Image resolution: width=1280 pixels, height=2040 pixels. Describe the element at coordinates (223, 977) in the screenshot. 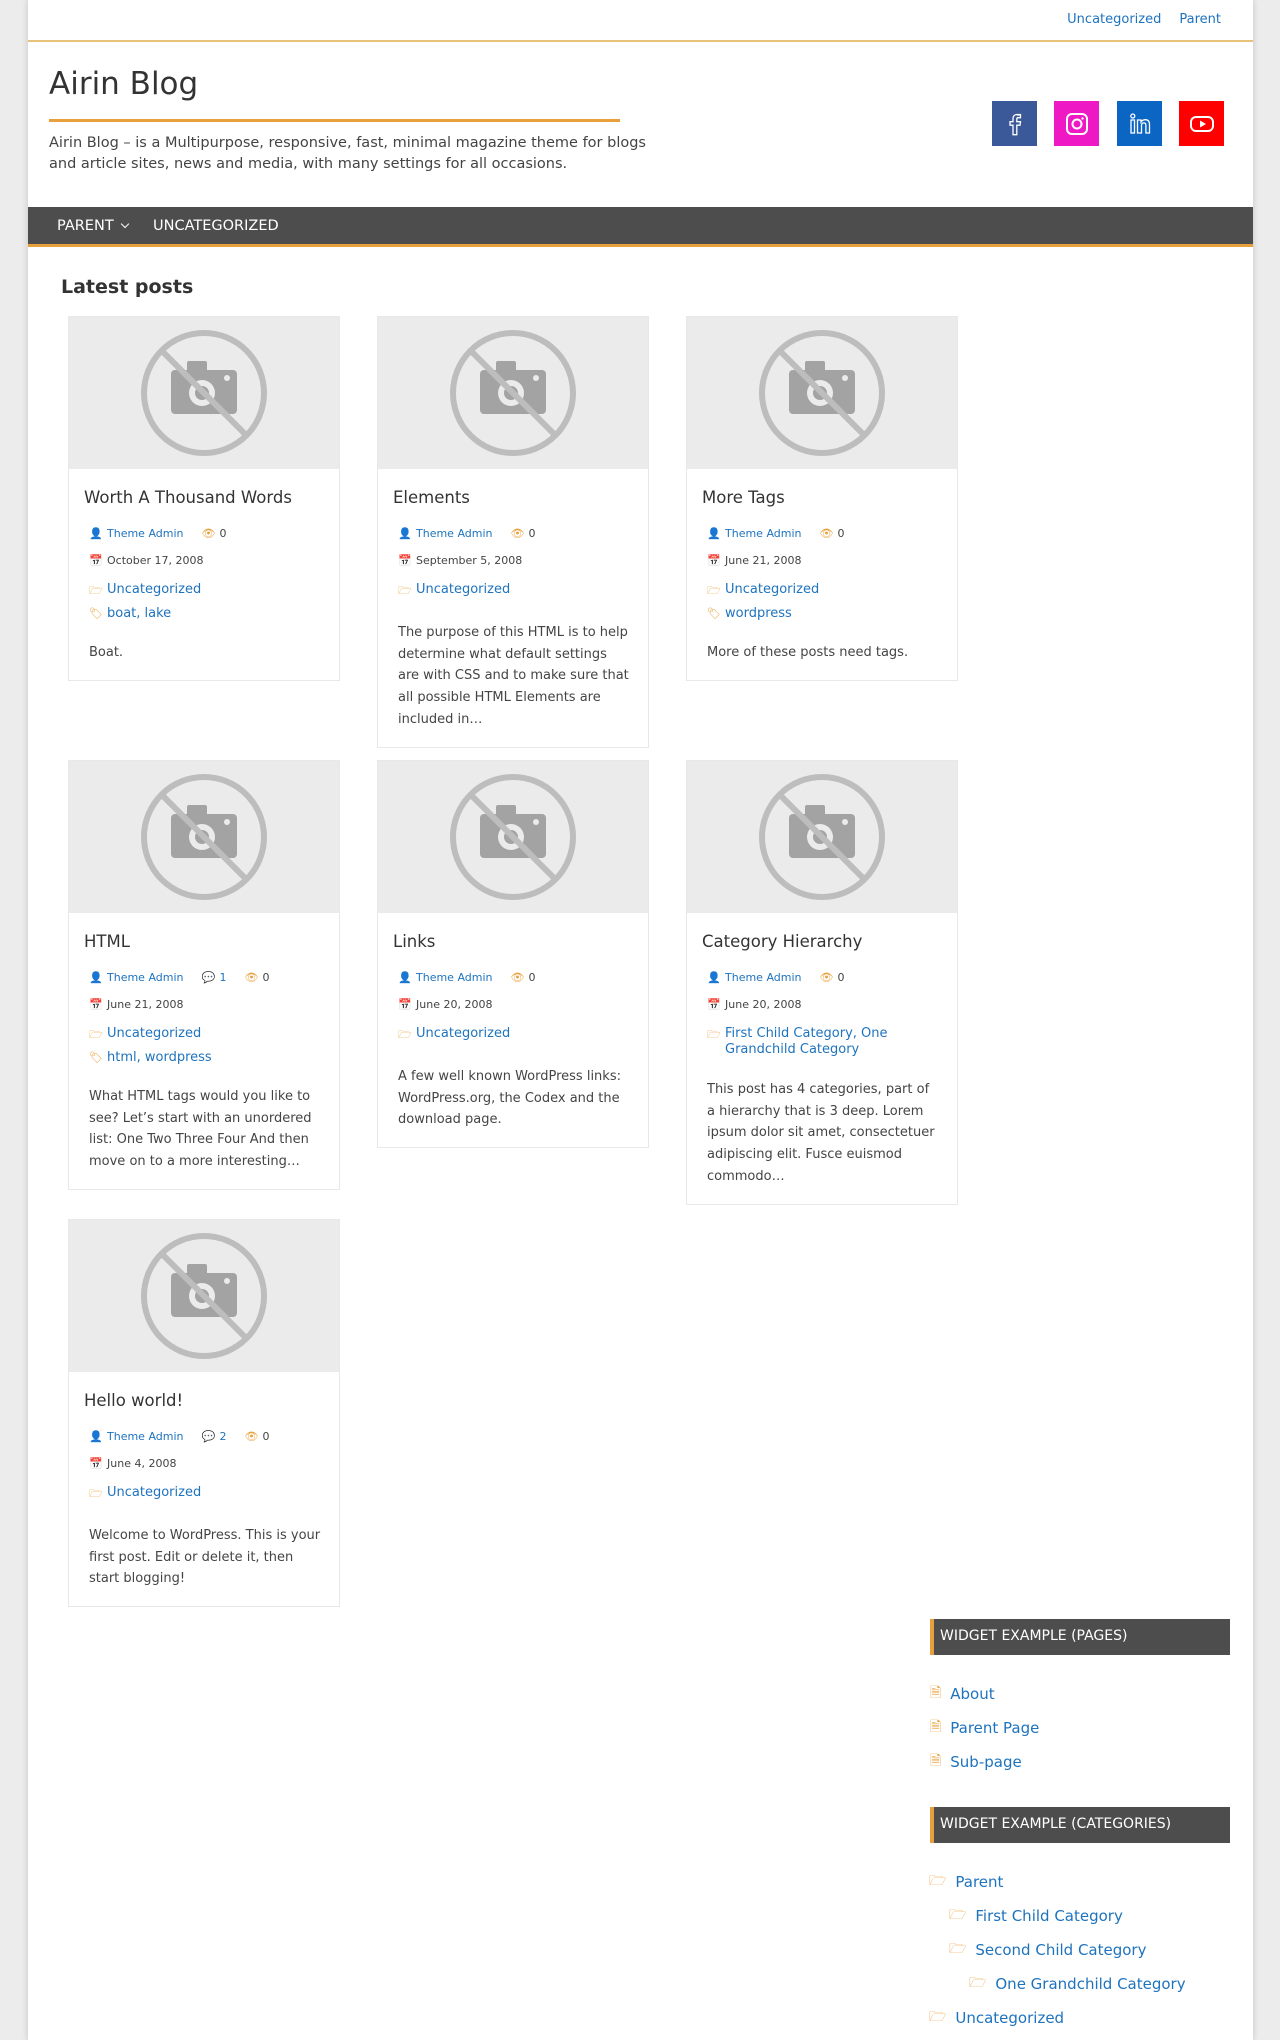

I see `comment-count: 1` at that location.